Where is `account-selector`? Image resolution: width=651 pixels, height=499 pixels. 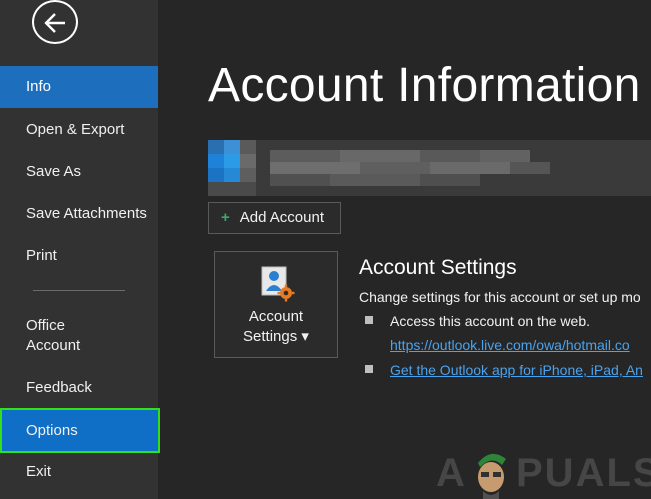
account-selector is located at coordinates (429, 168).